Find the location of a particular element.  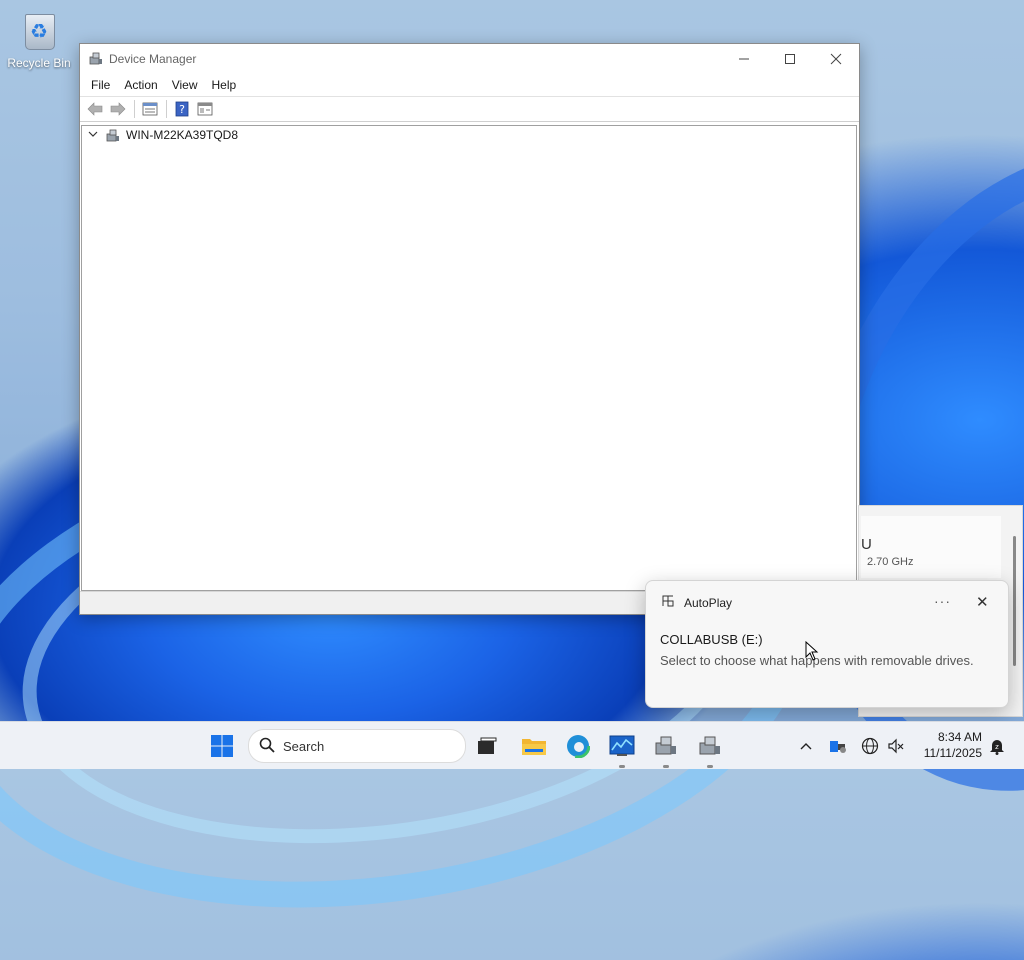

edge-icon is located at coordinates (578, 746).